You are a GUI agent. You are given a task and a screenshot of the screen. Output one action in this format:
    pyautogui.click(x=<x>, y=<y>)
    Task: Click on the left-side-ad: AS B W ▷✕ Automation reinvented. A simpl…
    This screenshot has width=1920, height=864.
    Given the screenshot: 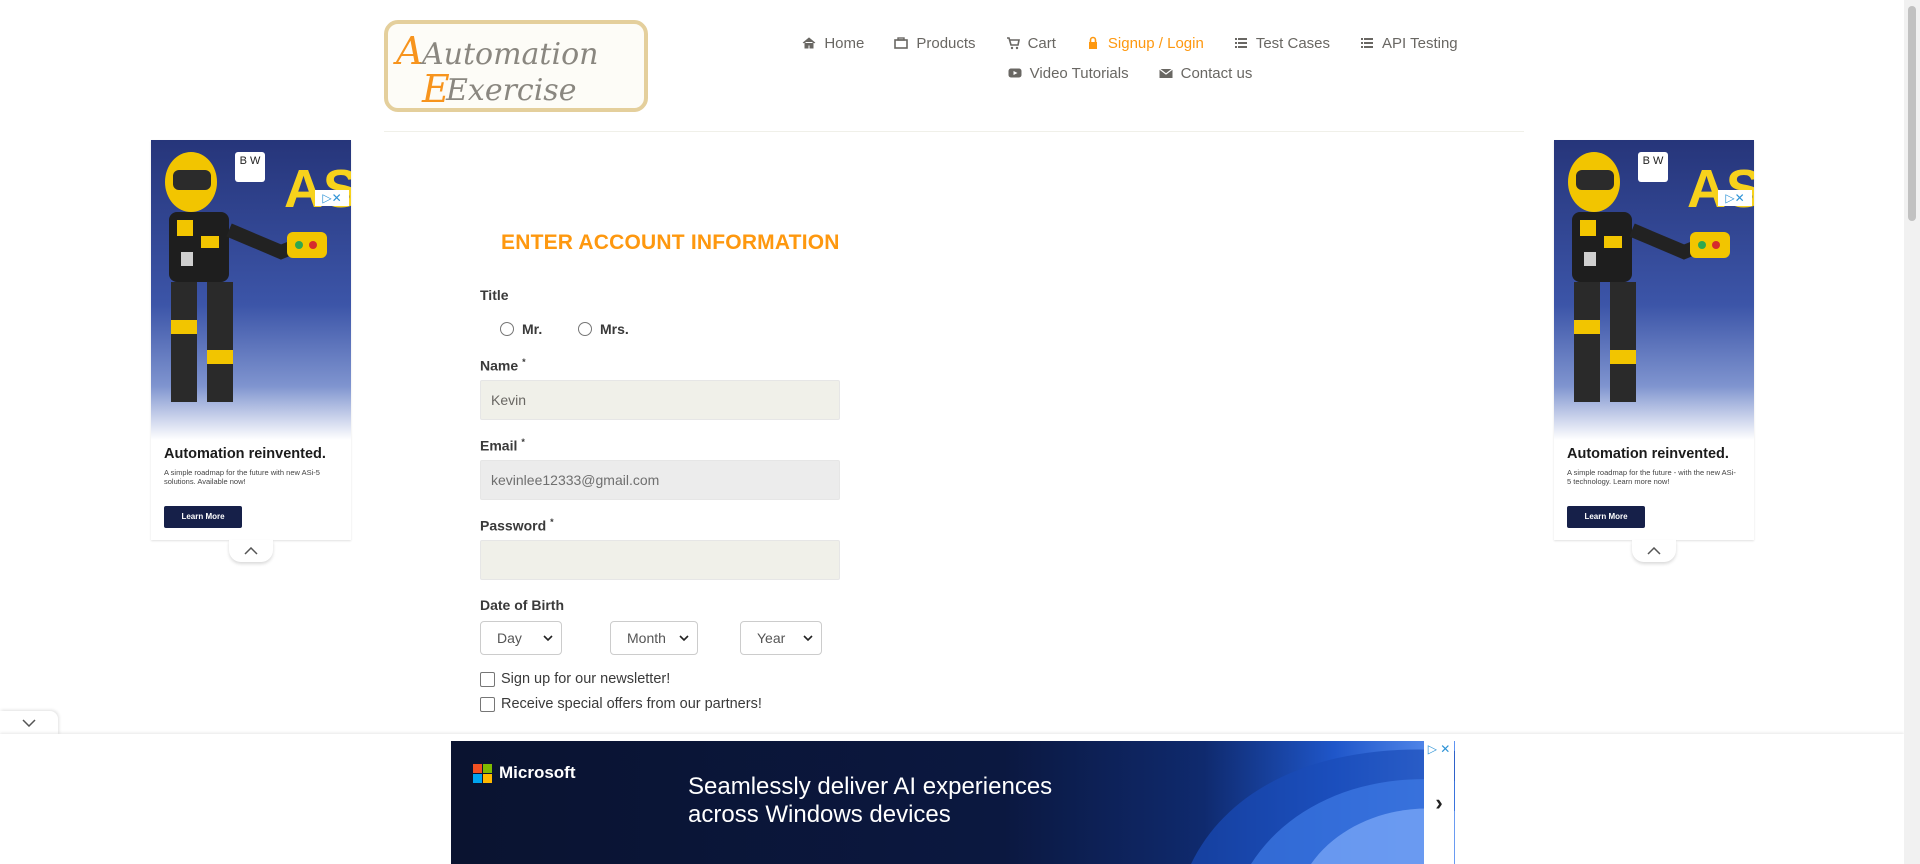 What is the action you would take?
    pyautogui.click(x=251, y=351)
    